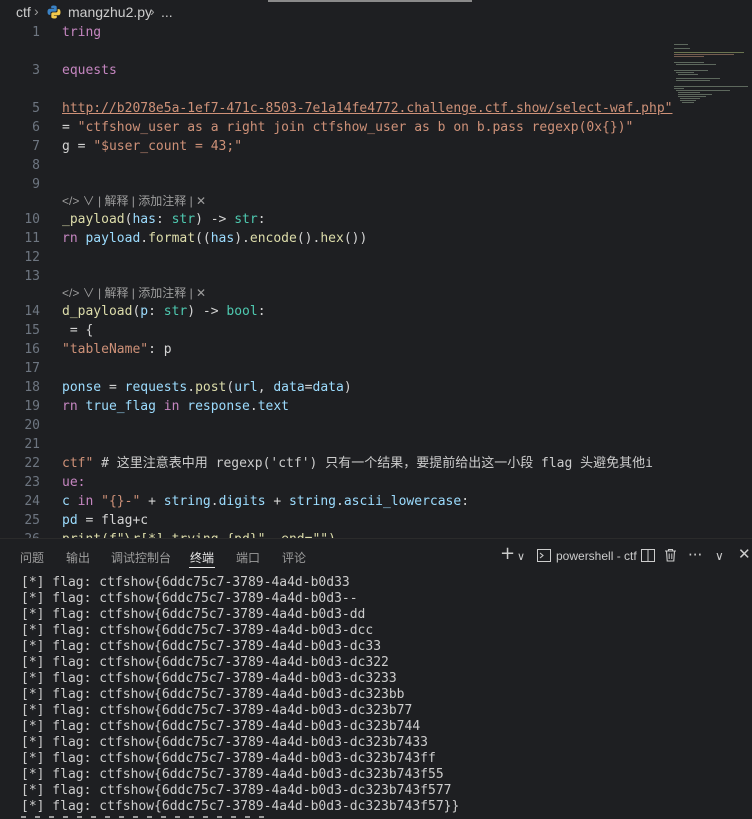  What do you see at coordinates (248, 557) in the screenshot?
I see `tab-ports: 端口` at bounding box center [248, 557].